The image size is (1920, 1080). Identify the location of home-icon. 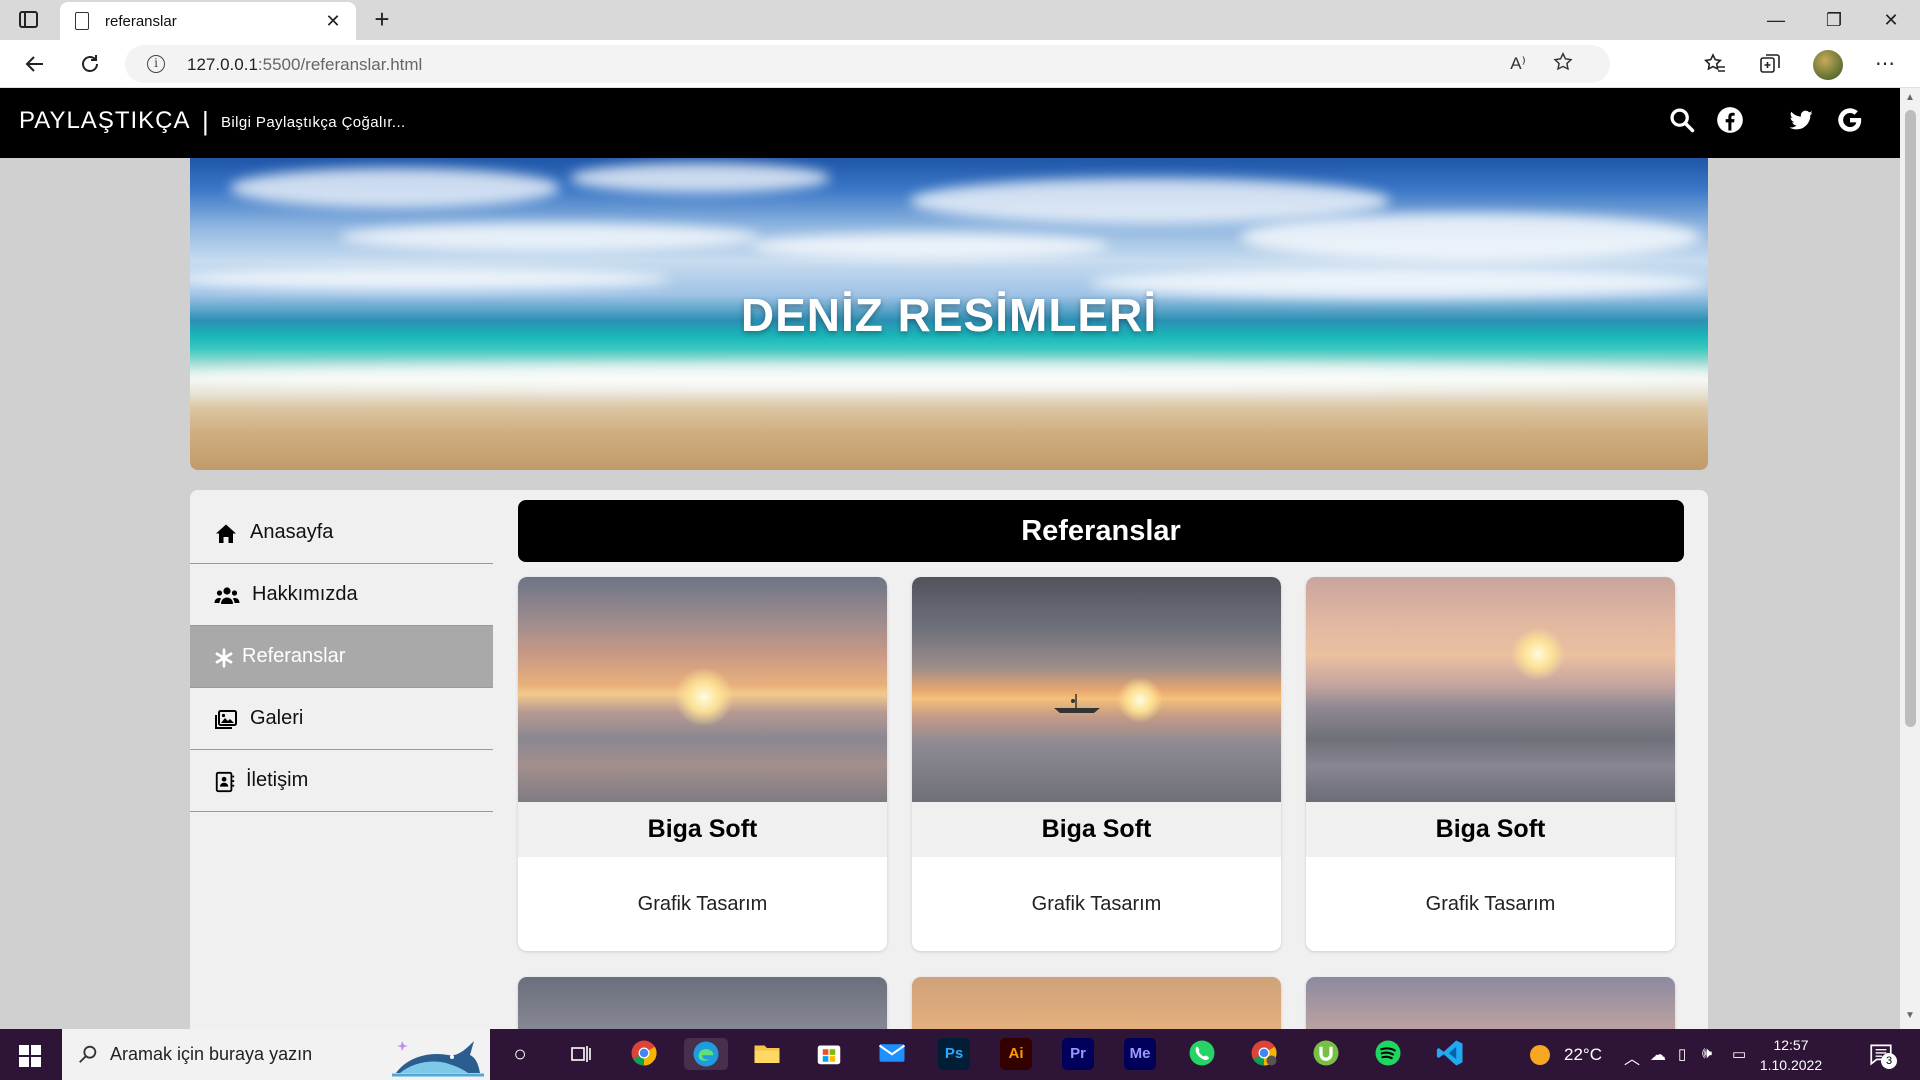
(226, 533).